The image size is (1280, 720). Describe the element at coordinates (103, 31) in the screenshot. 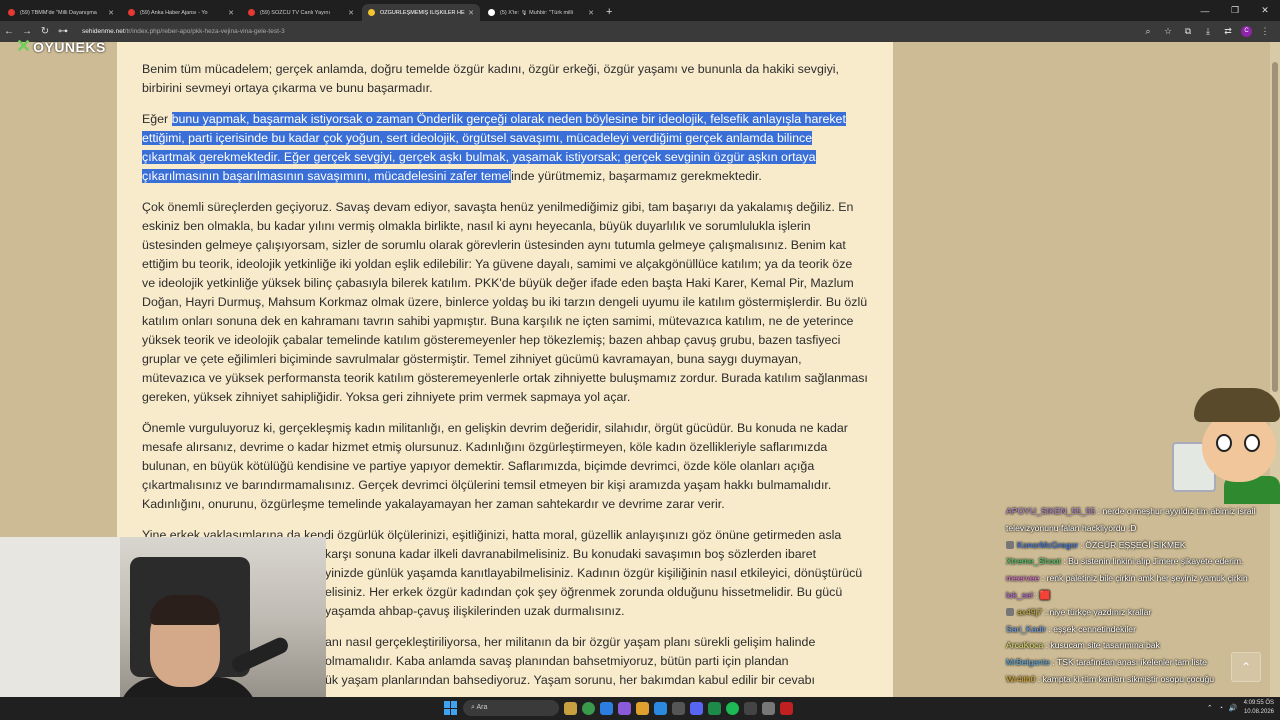

I see `url-host: sehidenme.net` at that location.